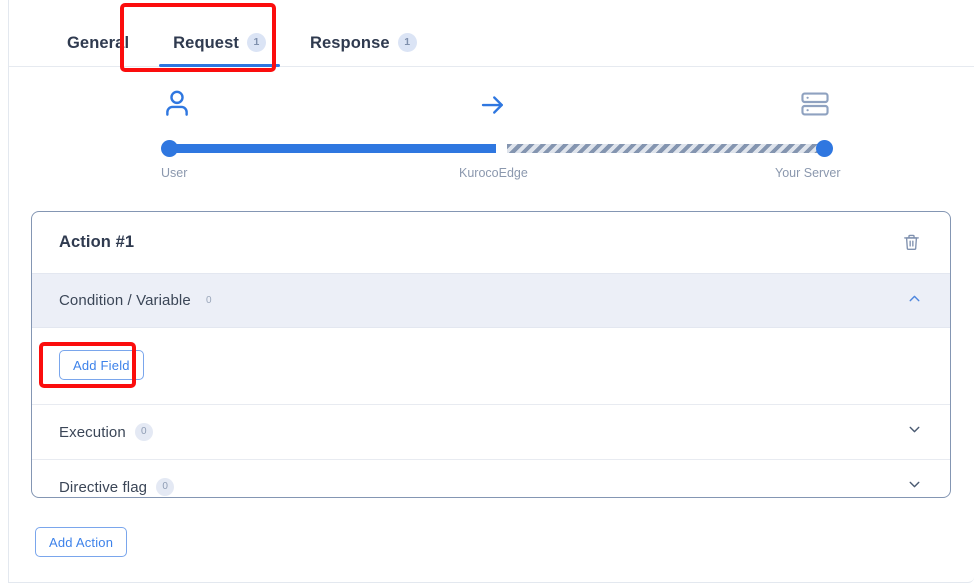  I want to click on flow-icon-row, so click(497, 106).